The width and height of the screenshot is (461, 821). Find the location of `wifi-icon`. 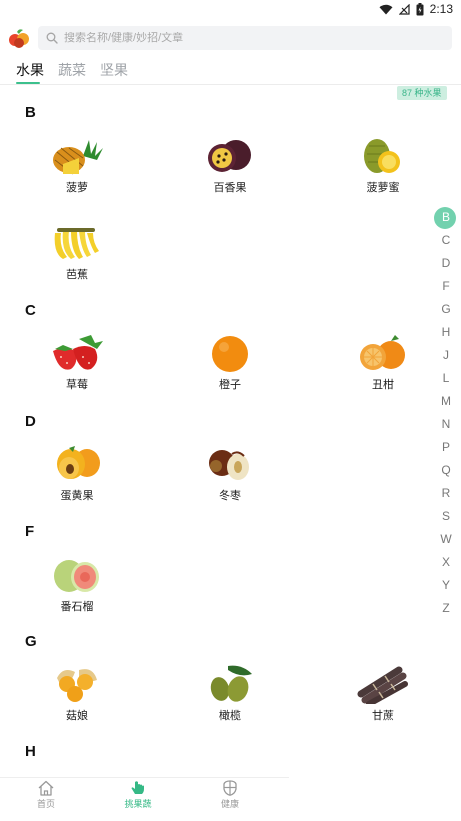

wifi-icon is located at coordinates (386, 9).